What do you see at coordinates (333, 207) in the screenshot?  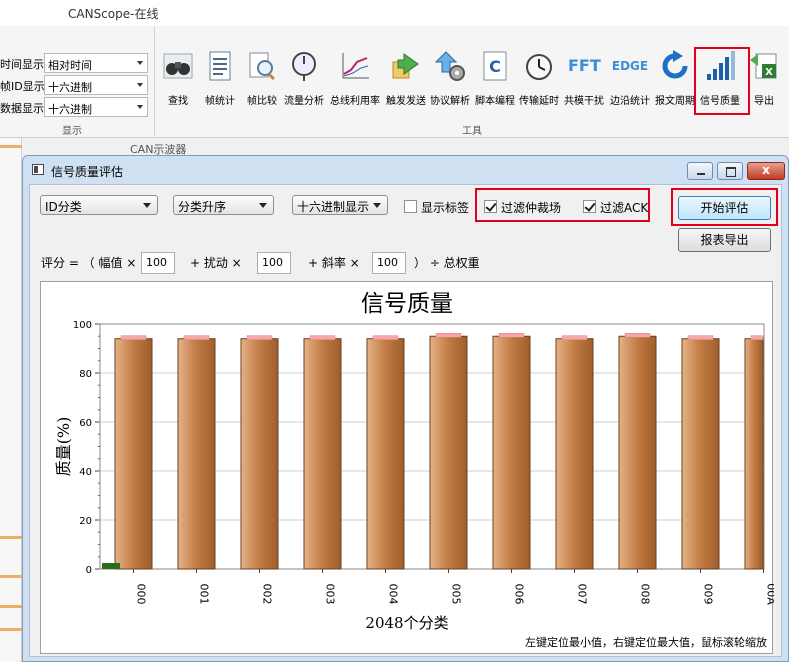 I see `hex-display-value: 十六进制显示` at bounding box center [333, 207].